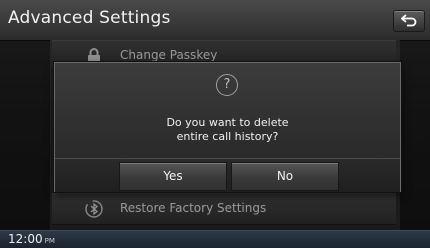 Image resolution: width=430 pixels, height=248 pixels. What do you see at coordinates (173, 176) in the screenshot?
I see `yes-button: Yes` at bounding box center [173, 176].